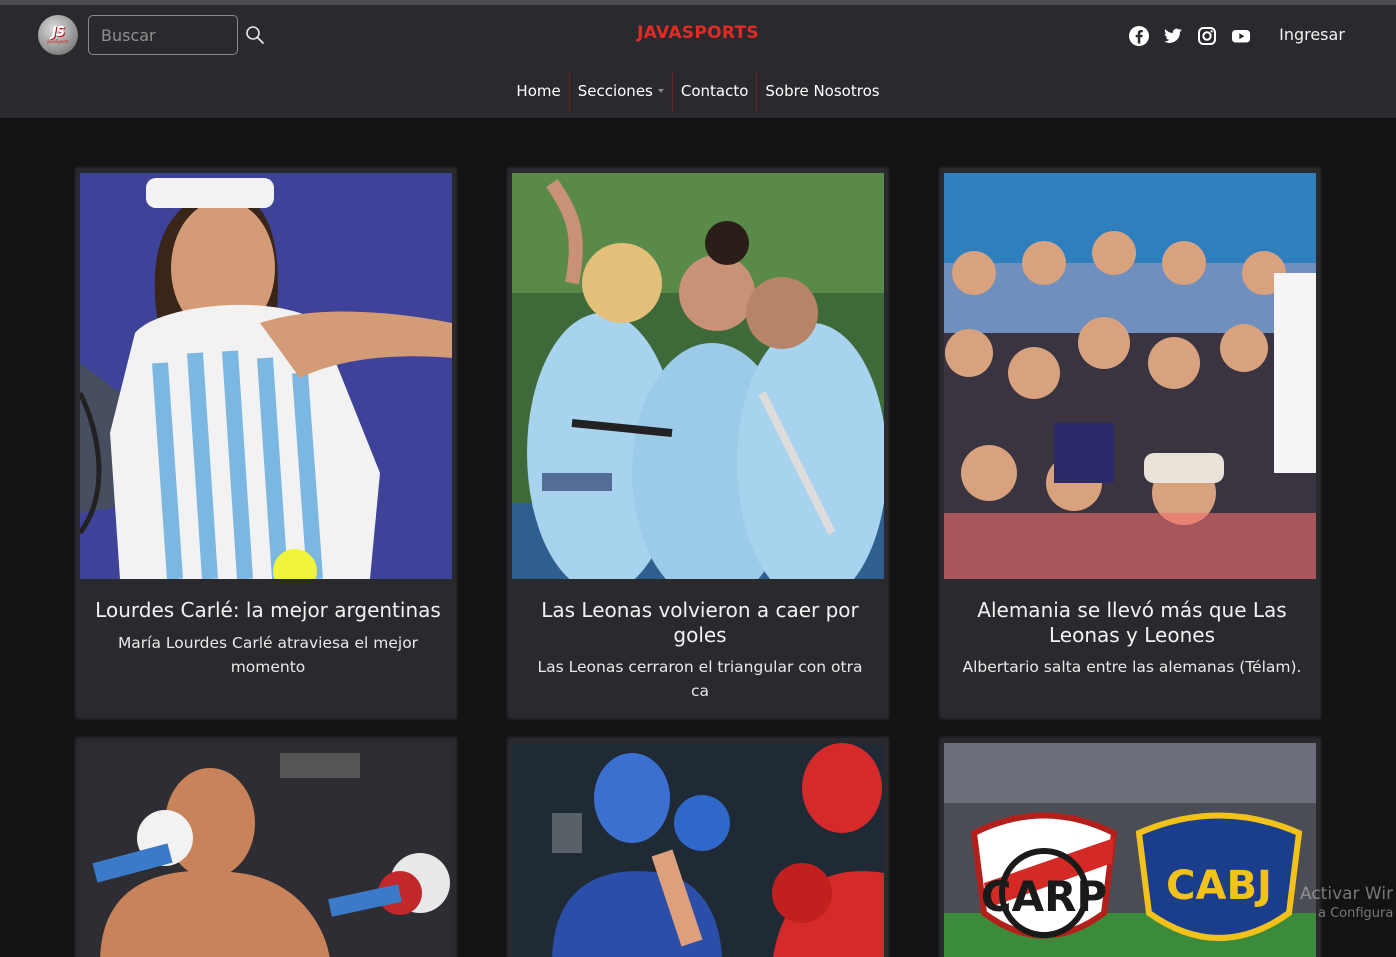 The image size is (1396, 957). Describe the element at coordinates (660, 91) in the screenshot. I see `chevron-down-icon` at that location.